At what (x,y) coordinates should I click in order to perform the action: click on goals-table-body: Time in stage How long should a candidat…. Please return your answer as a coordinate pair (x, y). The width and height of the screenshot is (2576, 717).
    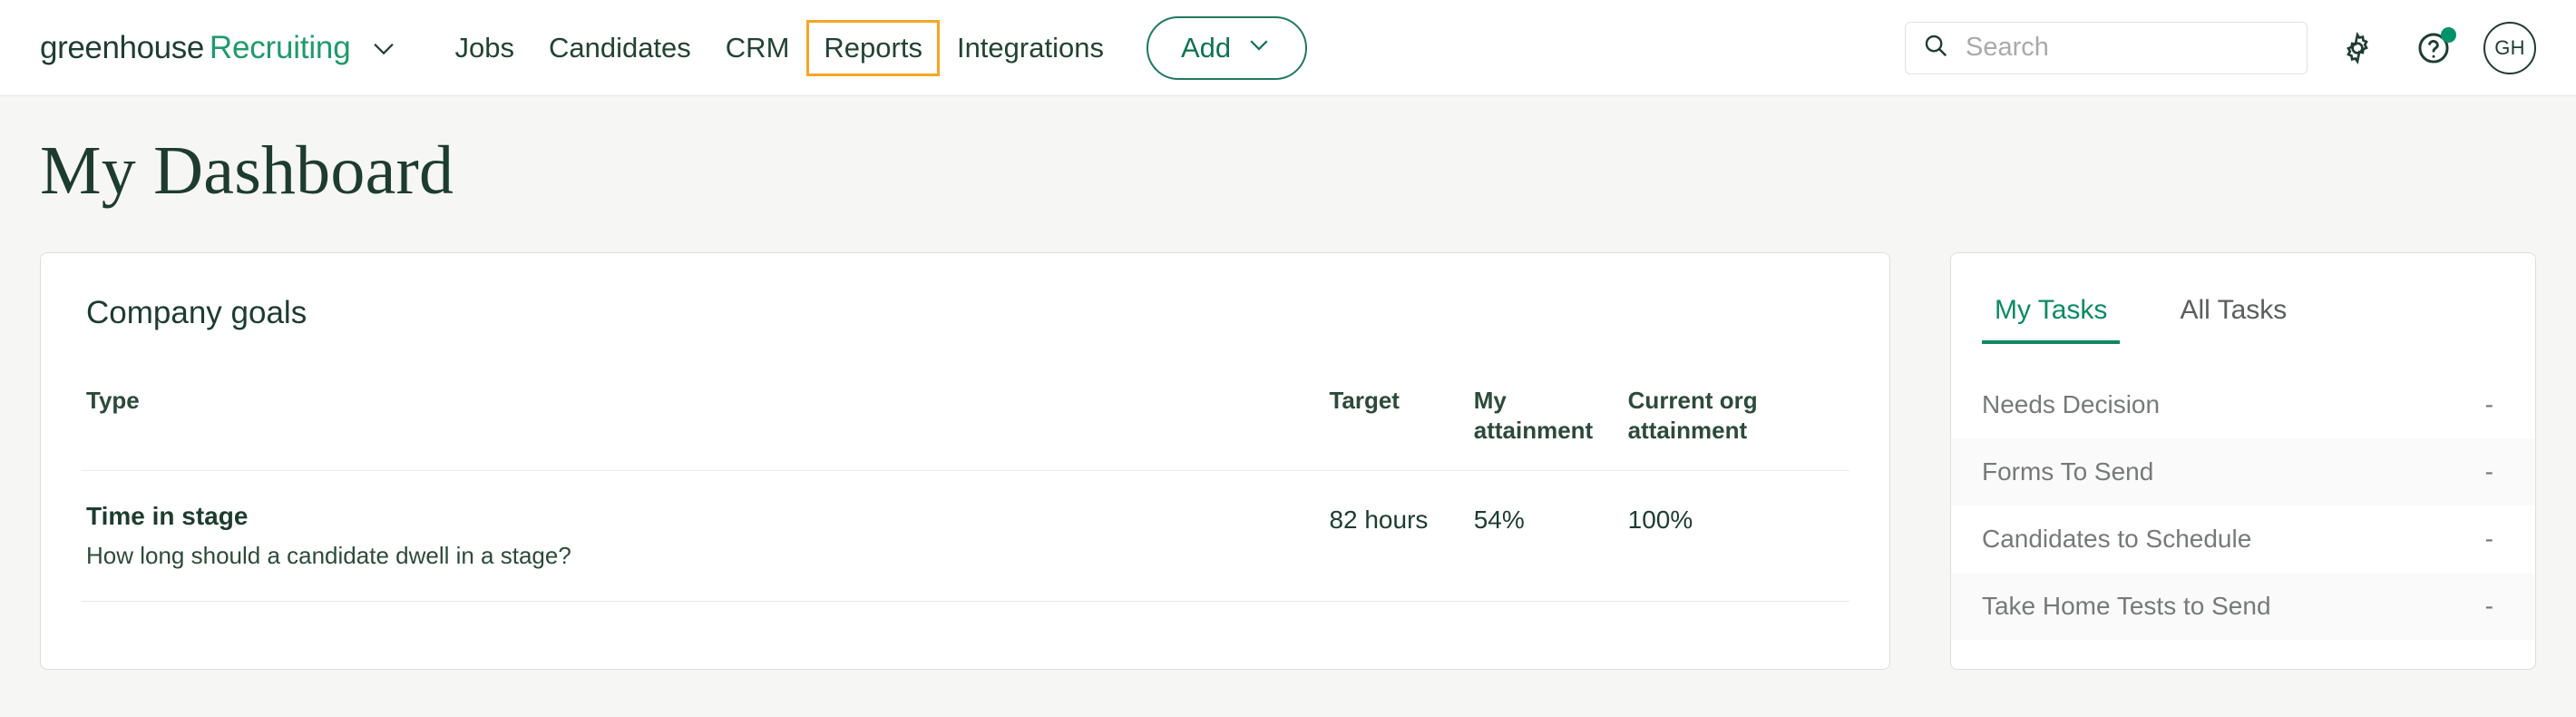
    Looking at the image, I should click on (965, 536).